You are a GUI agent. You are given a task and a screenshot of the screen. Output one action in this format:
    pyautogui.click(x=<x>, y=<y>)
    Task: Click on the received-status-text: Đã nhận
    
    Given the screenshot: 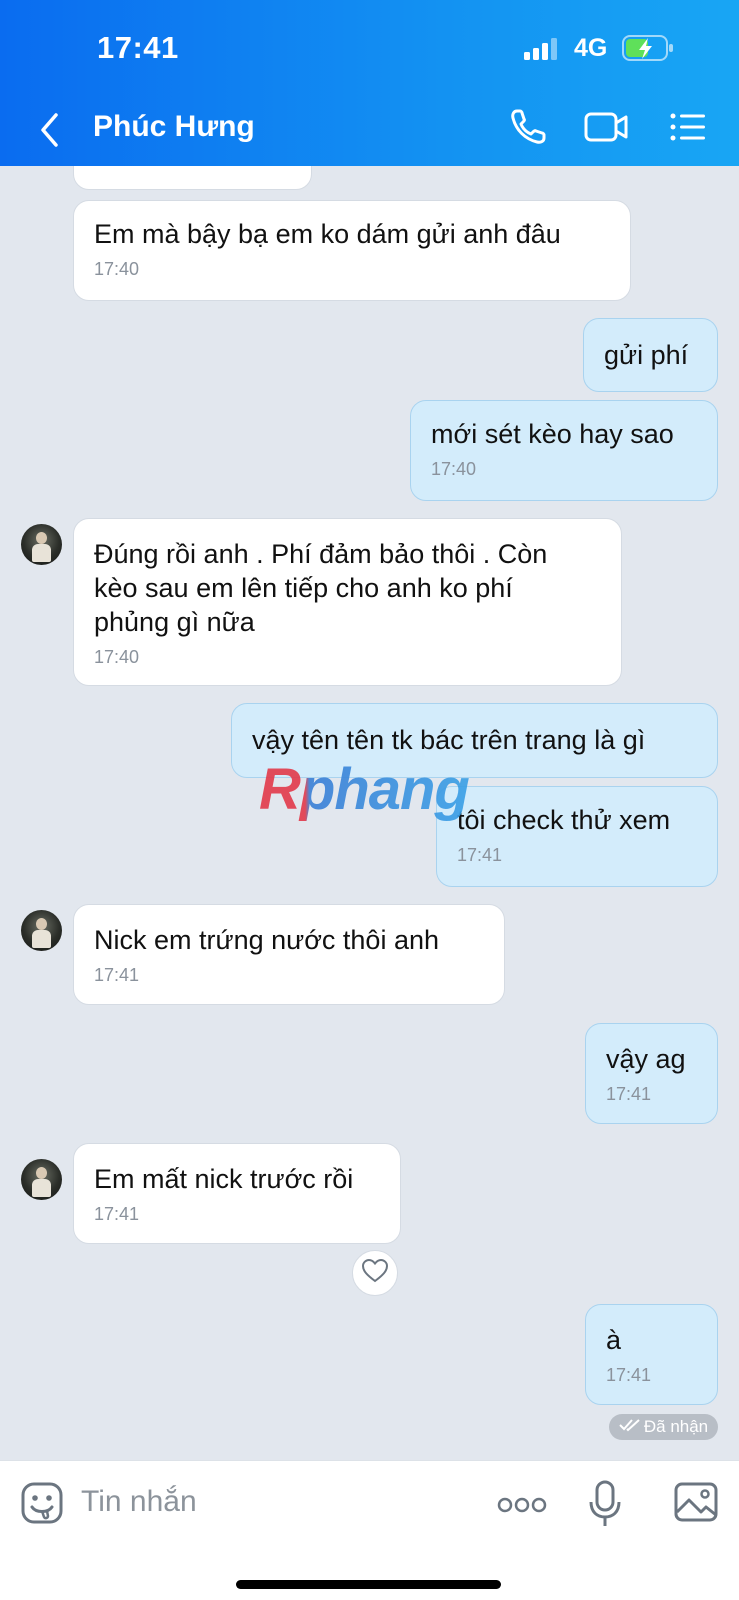 What is the action you would take?
    pyautogui.click(x=676, y=1426)
    